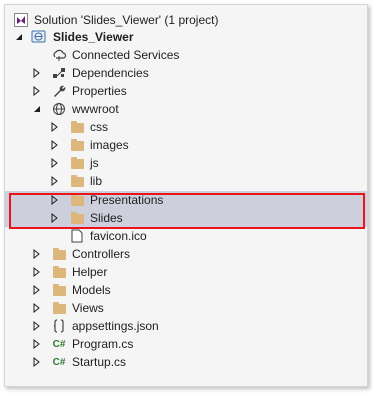 The width and height of the screenshot is (373, 394). What do you see at coordinates (186, 55) in the screenshot?
I see `tree-row-connected-services: Connected Services` at bounding box center [186, 55].